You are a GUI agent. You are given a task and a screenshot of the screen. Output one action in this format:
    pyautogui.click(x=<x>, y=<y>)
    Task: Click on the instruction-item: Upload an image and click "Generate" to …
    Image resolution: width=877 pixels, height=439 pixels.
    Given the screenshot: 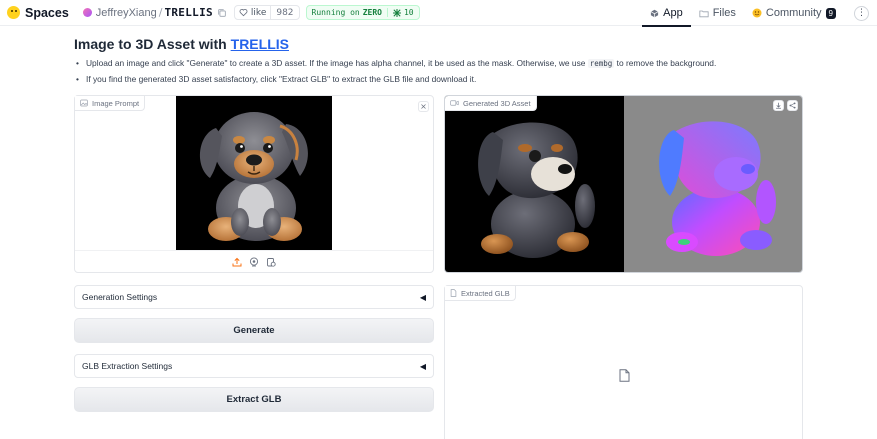 What is the action you would take?
    pyautogui.click(x=395, y=65)
    